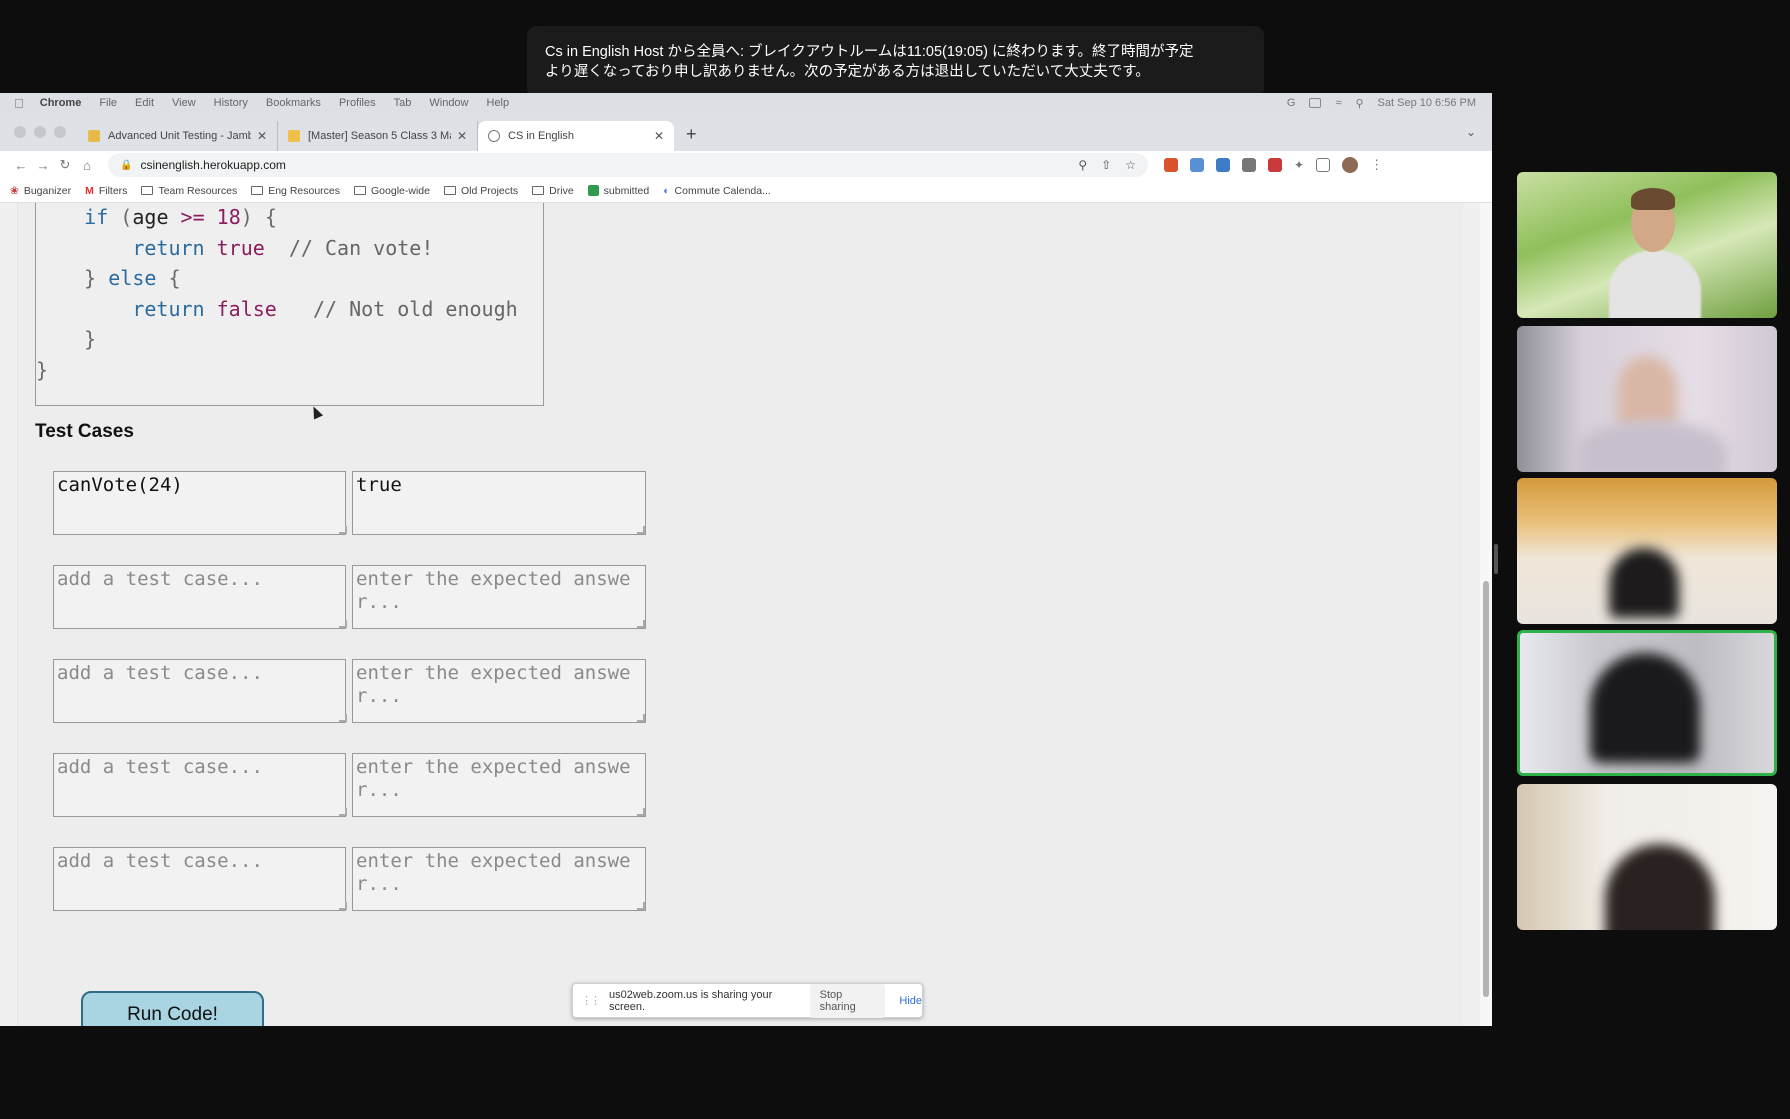 The height and width of the screenshot is (1119, 1790). Describe the element at coordinates (576, 136) in the screenshot. I see `browser-tab-active: CS in English ✕` at that location.